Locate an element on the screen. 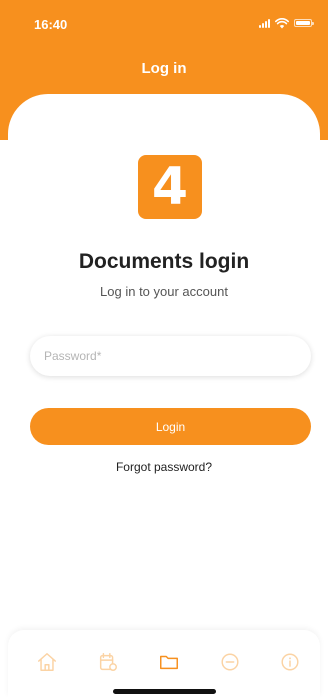  login-button: Login is located at coordinates (170, 426).